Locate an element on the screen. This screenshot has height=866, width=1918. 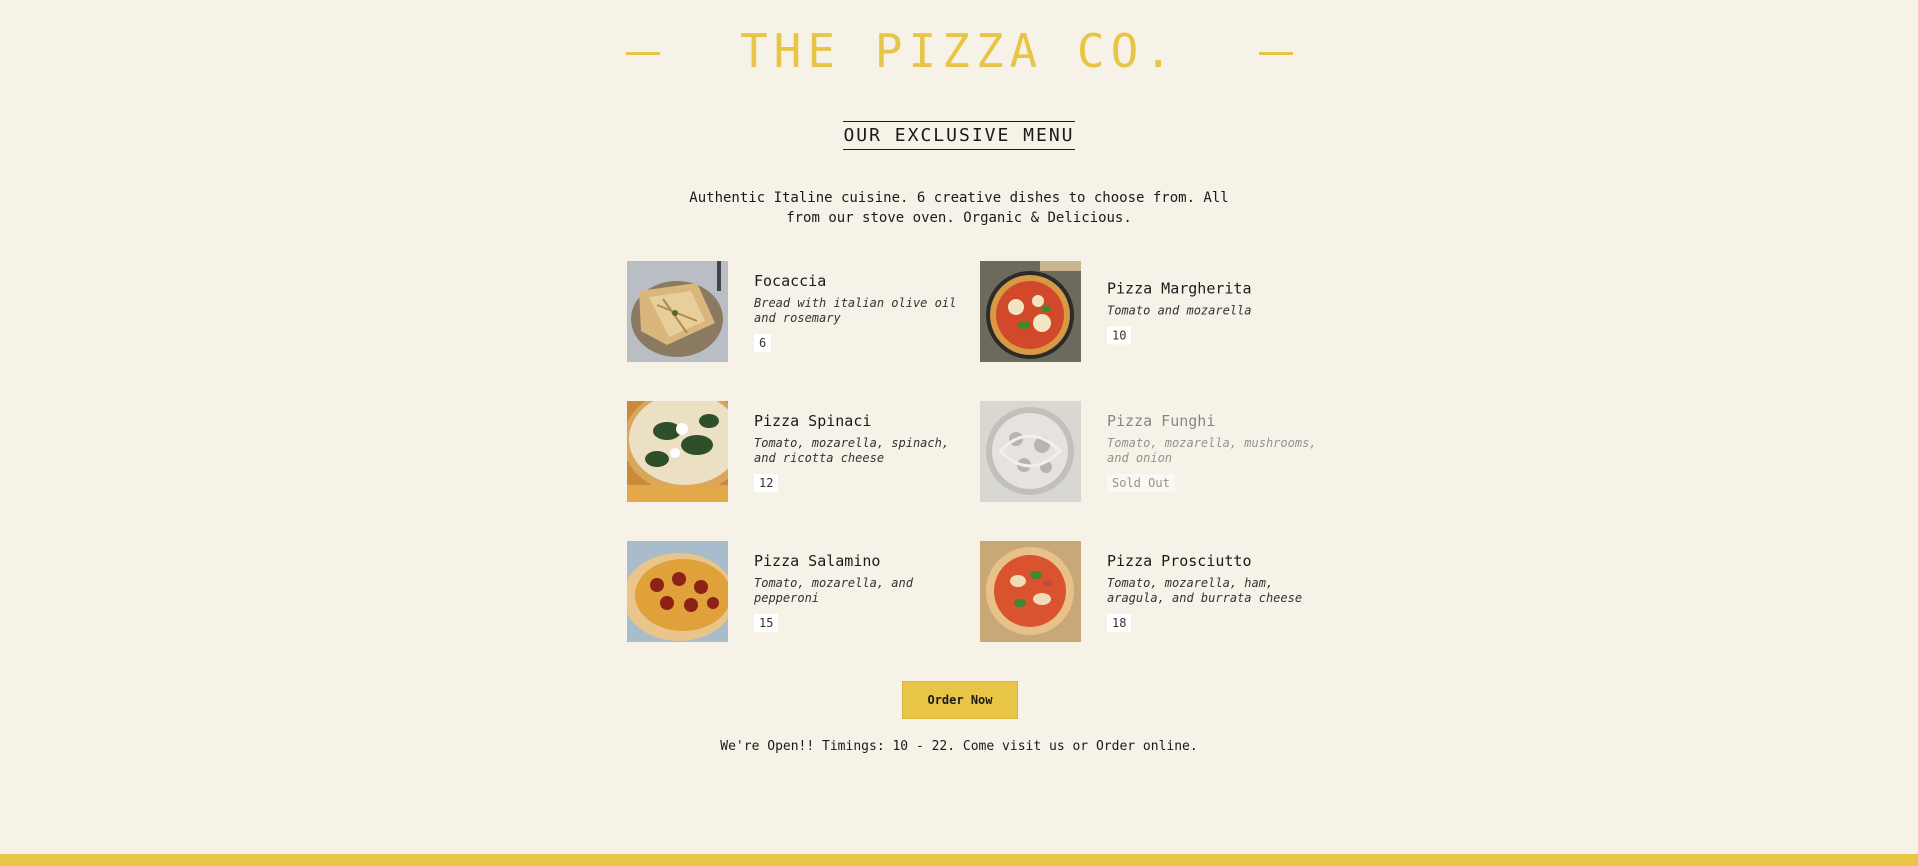
item-name: Focaccia is located at coordinates (790, 280).